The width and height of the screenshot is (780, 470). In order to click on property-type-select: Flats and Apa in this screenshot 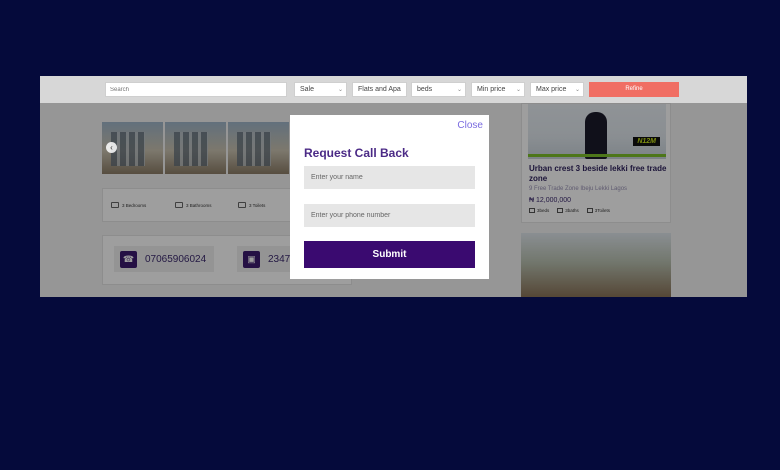, I will do `click(379, 89)`.